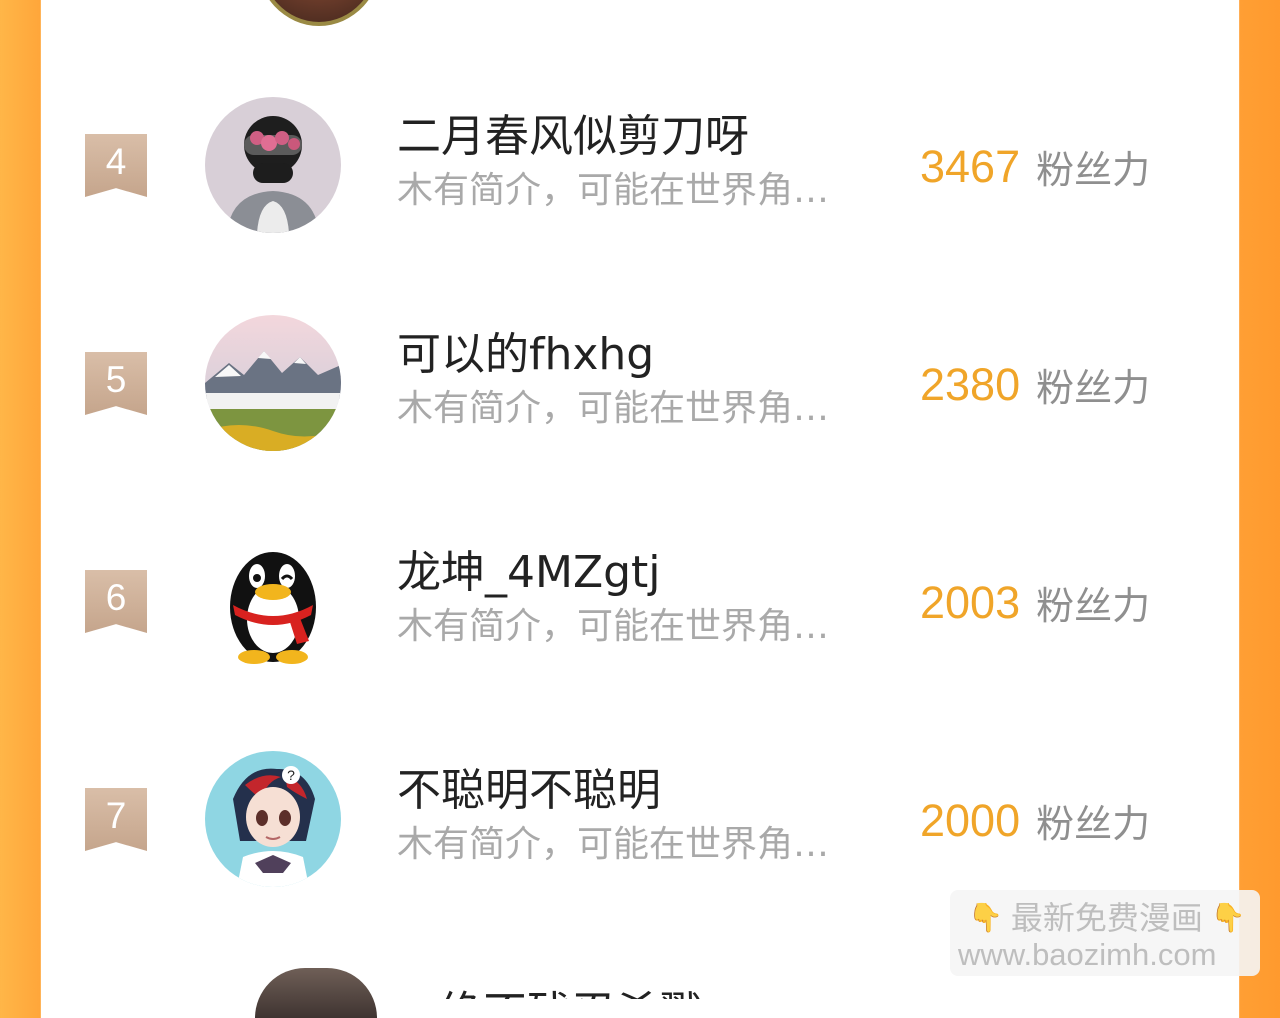 The height and width of the screenshot is (1018, 1280). What do you see at coordinates (116, 597) in the screenshot?
I see `rank-number: 6` at bounding box center [116, 597].